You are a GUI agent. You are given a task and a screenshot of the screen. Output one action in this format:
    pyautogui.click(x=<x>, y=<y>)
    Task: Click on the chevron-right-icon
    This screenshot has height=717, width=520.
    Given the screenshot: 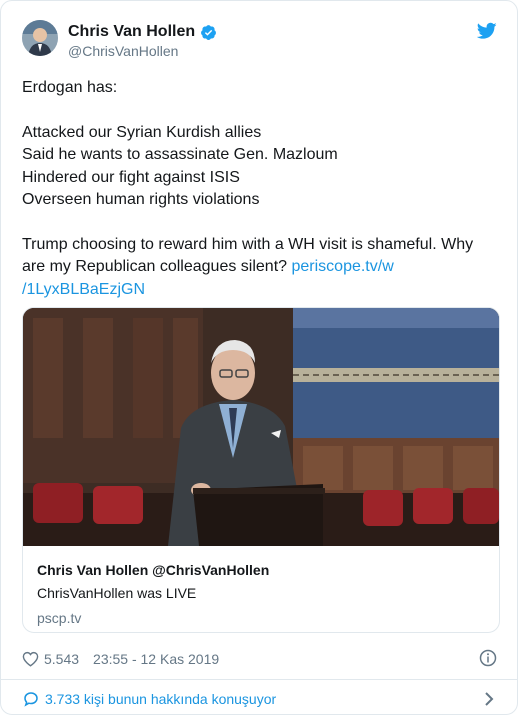 What is the action you would take?
    pyautogui.click(x=489, y=699)
    